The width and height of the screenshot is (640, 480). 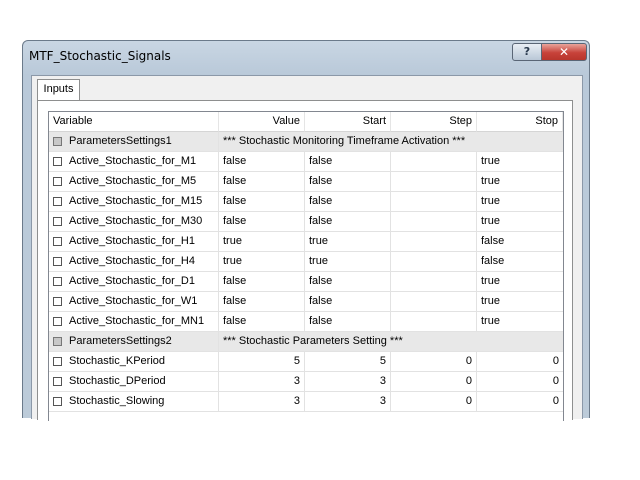 What do you see at coordinates (117, 381) in the screenshot?
I see `variable-name: Stochastic_DPeriod` at bounding box center [117, 381].